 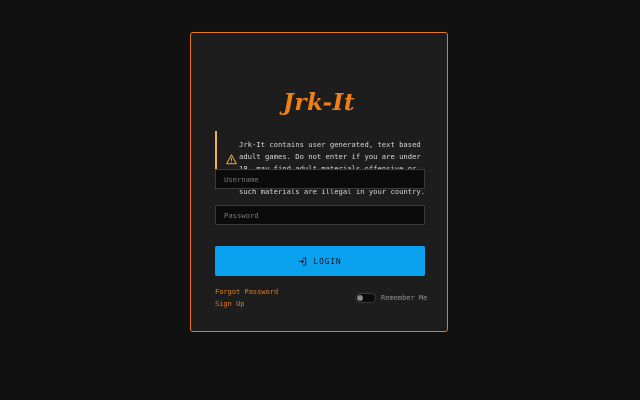 What do you see at coordinates (320, 215) in the screenshot?
I see `password-input` at bounding box center [320, 215].